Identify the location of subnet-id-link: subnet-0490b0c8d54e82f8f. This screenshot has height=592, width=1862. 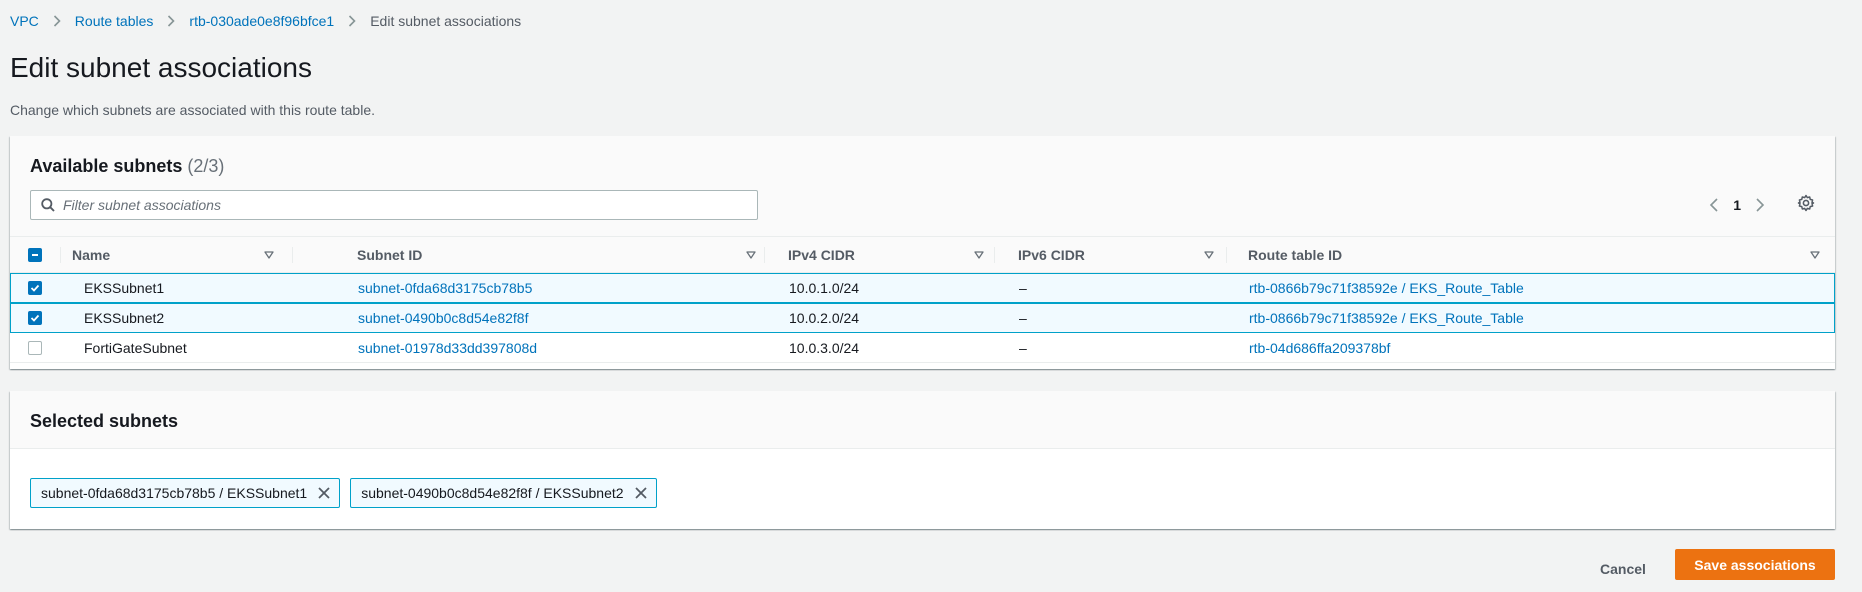
(443, 318).